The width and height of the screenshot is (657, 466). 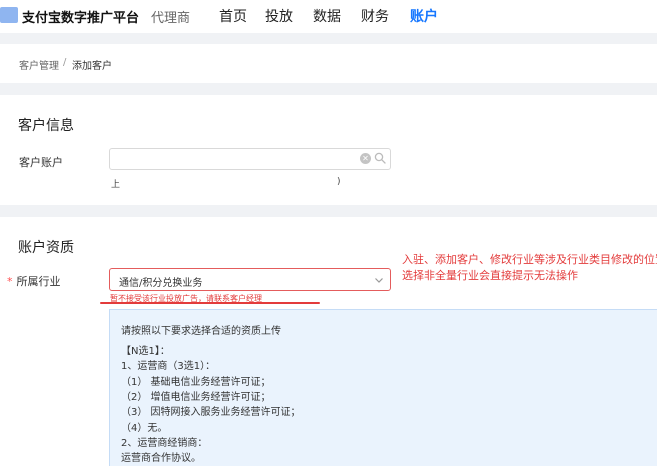 What do you see at coordinates (365, 158) in the screenshot?
I see `clear-icon: ✕` at bounding box center [365, 158].